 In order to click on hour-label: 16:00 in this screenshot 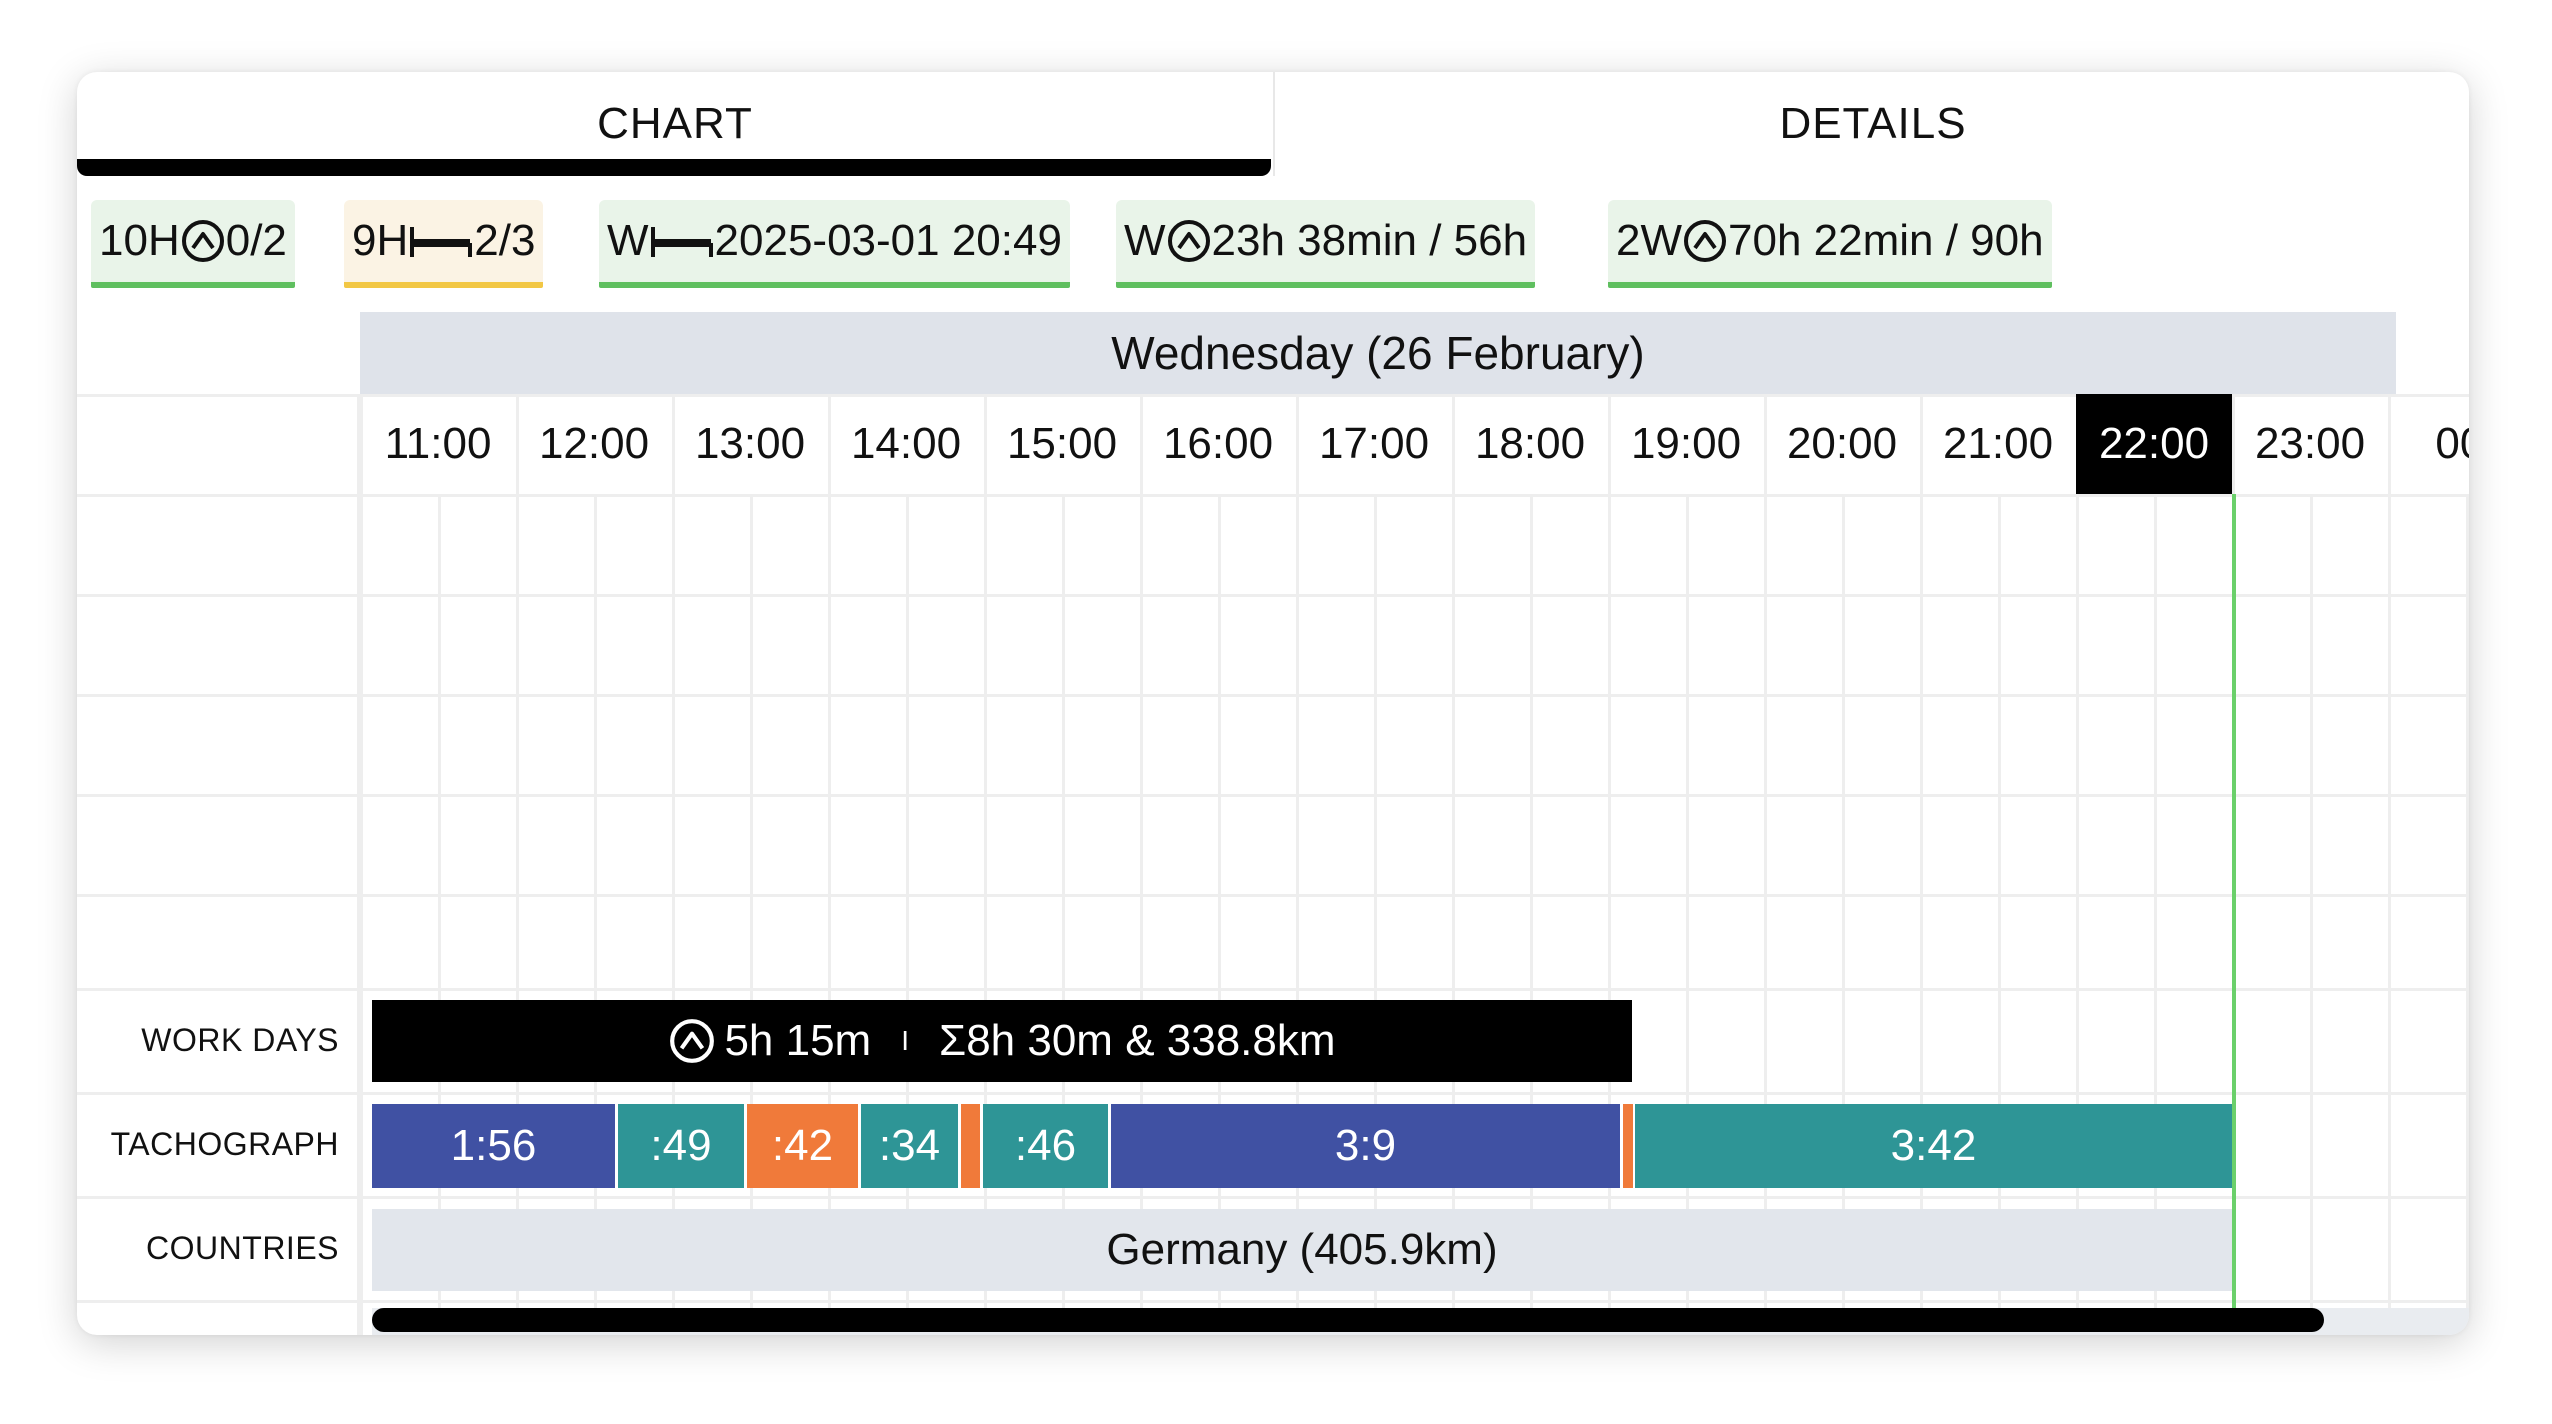, I will do `click(1218, 443)`.